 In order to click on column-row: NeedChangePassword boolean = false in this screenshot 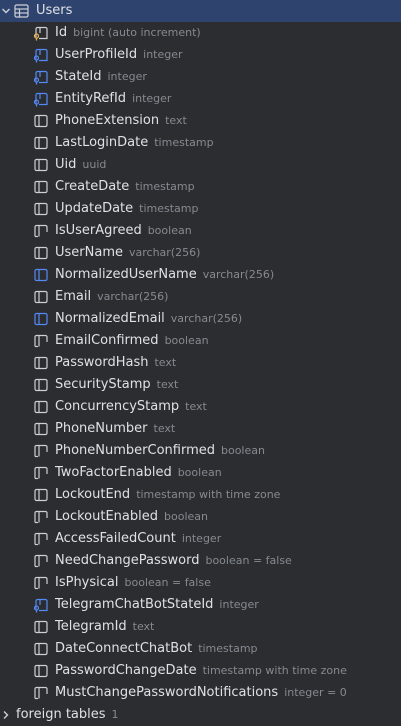, I will do `click(200, 561)`.